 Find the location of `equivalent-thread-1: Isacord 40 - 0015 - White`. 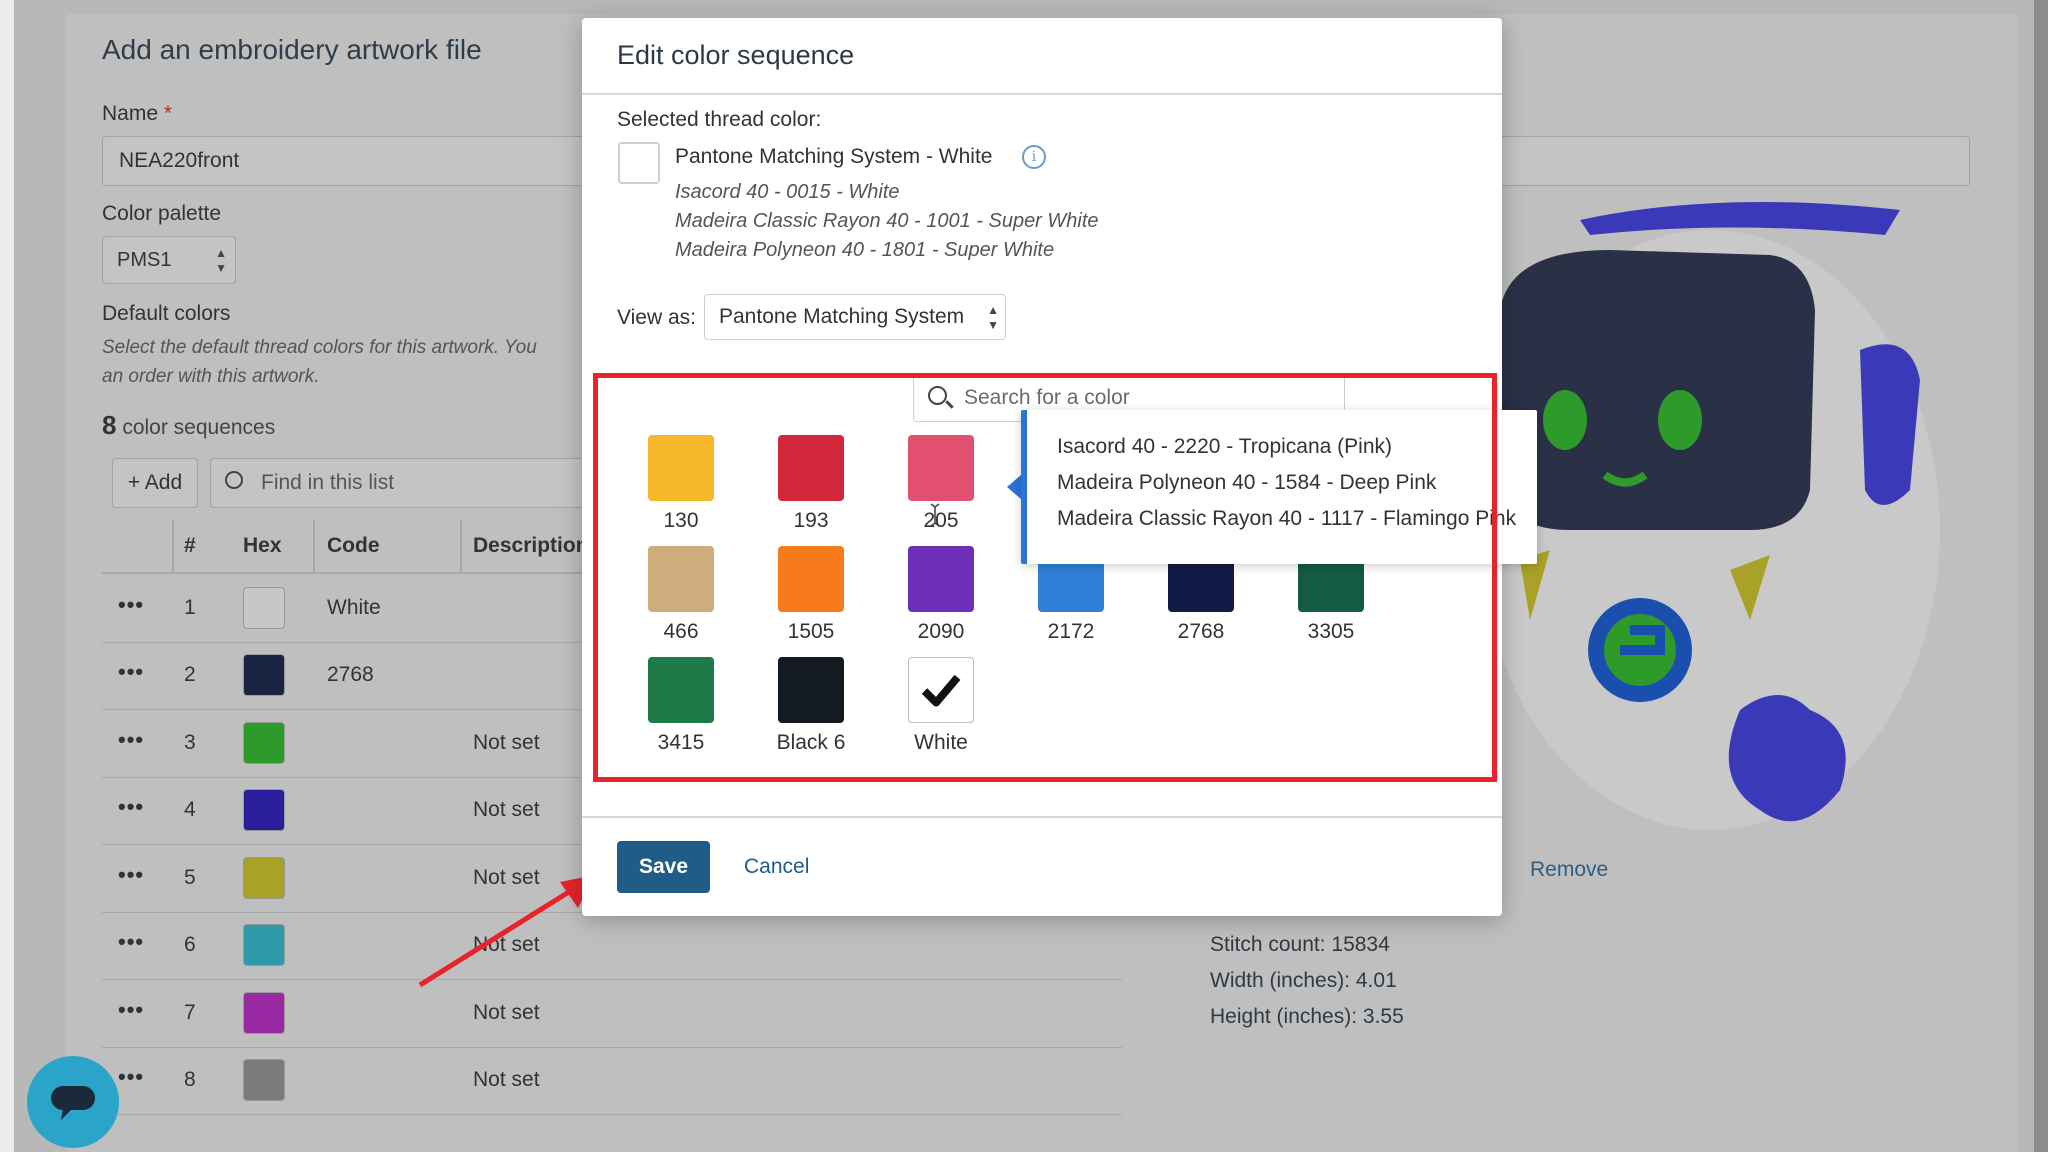

equivalent-thread-1: Isacord 40 - 0015 - White is located at coordinates (787, 192).